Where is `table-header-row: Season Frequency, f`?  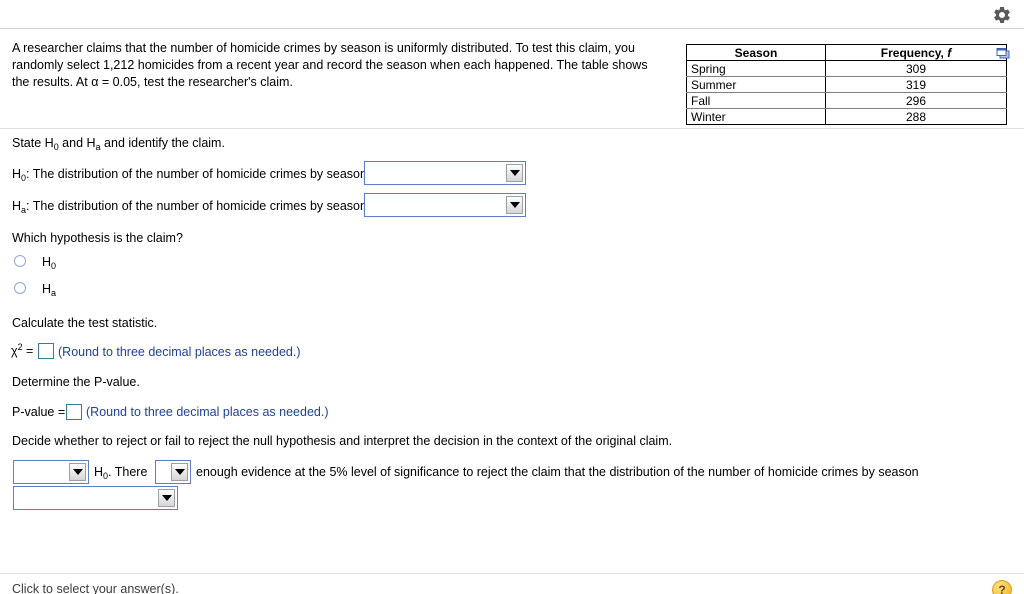 table-header-row: Season Frequency, f is located at coordinates (846, 52).